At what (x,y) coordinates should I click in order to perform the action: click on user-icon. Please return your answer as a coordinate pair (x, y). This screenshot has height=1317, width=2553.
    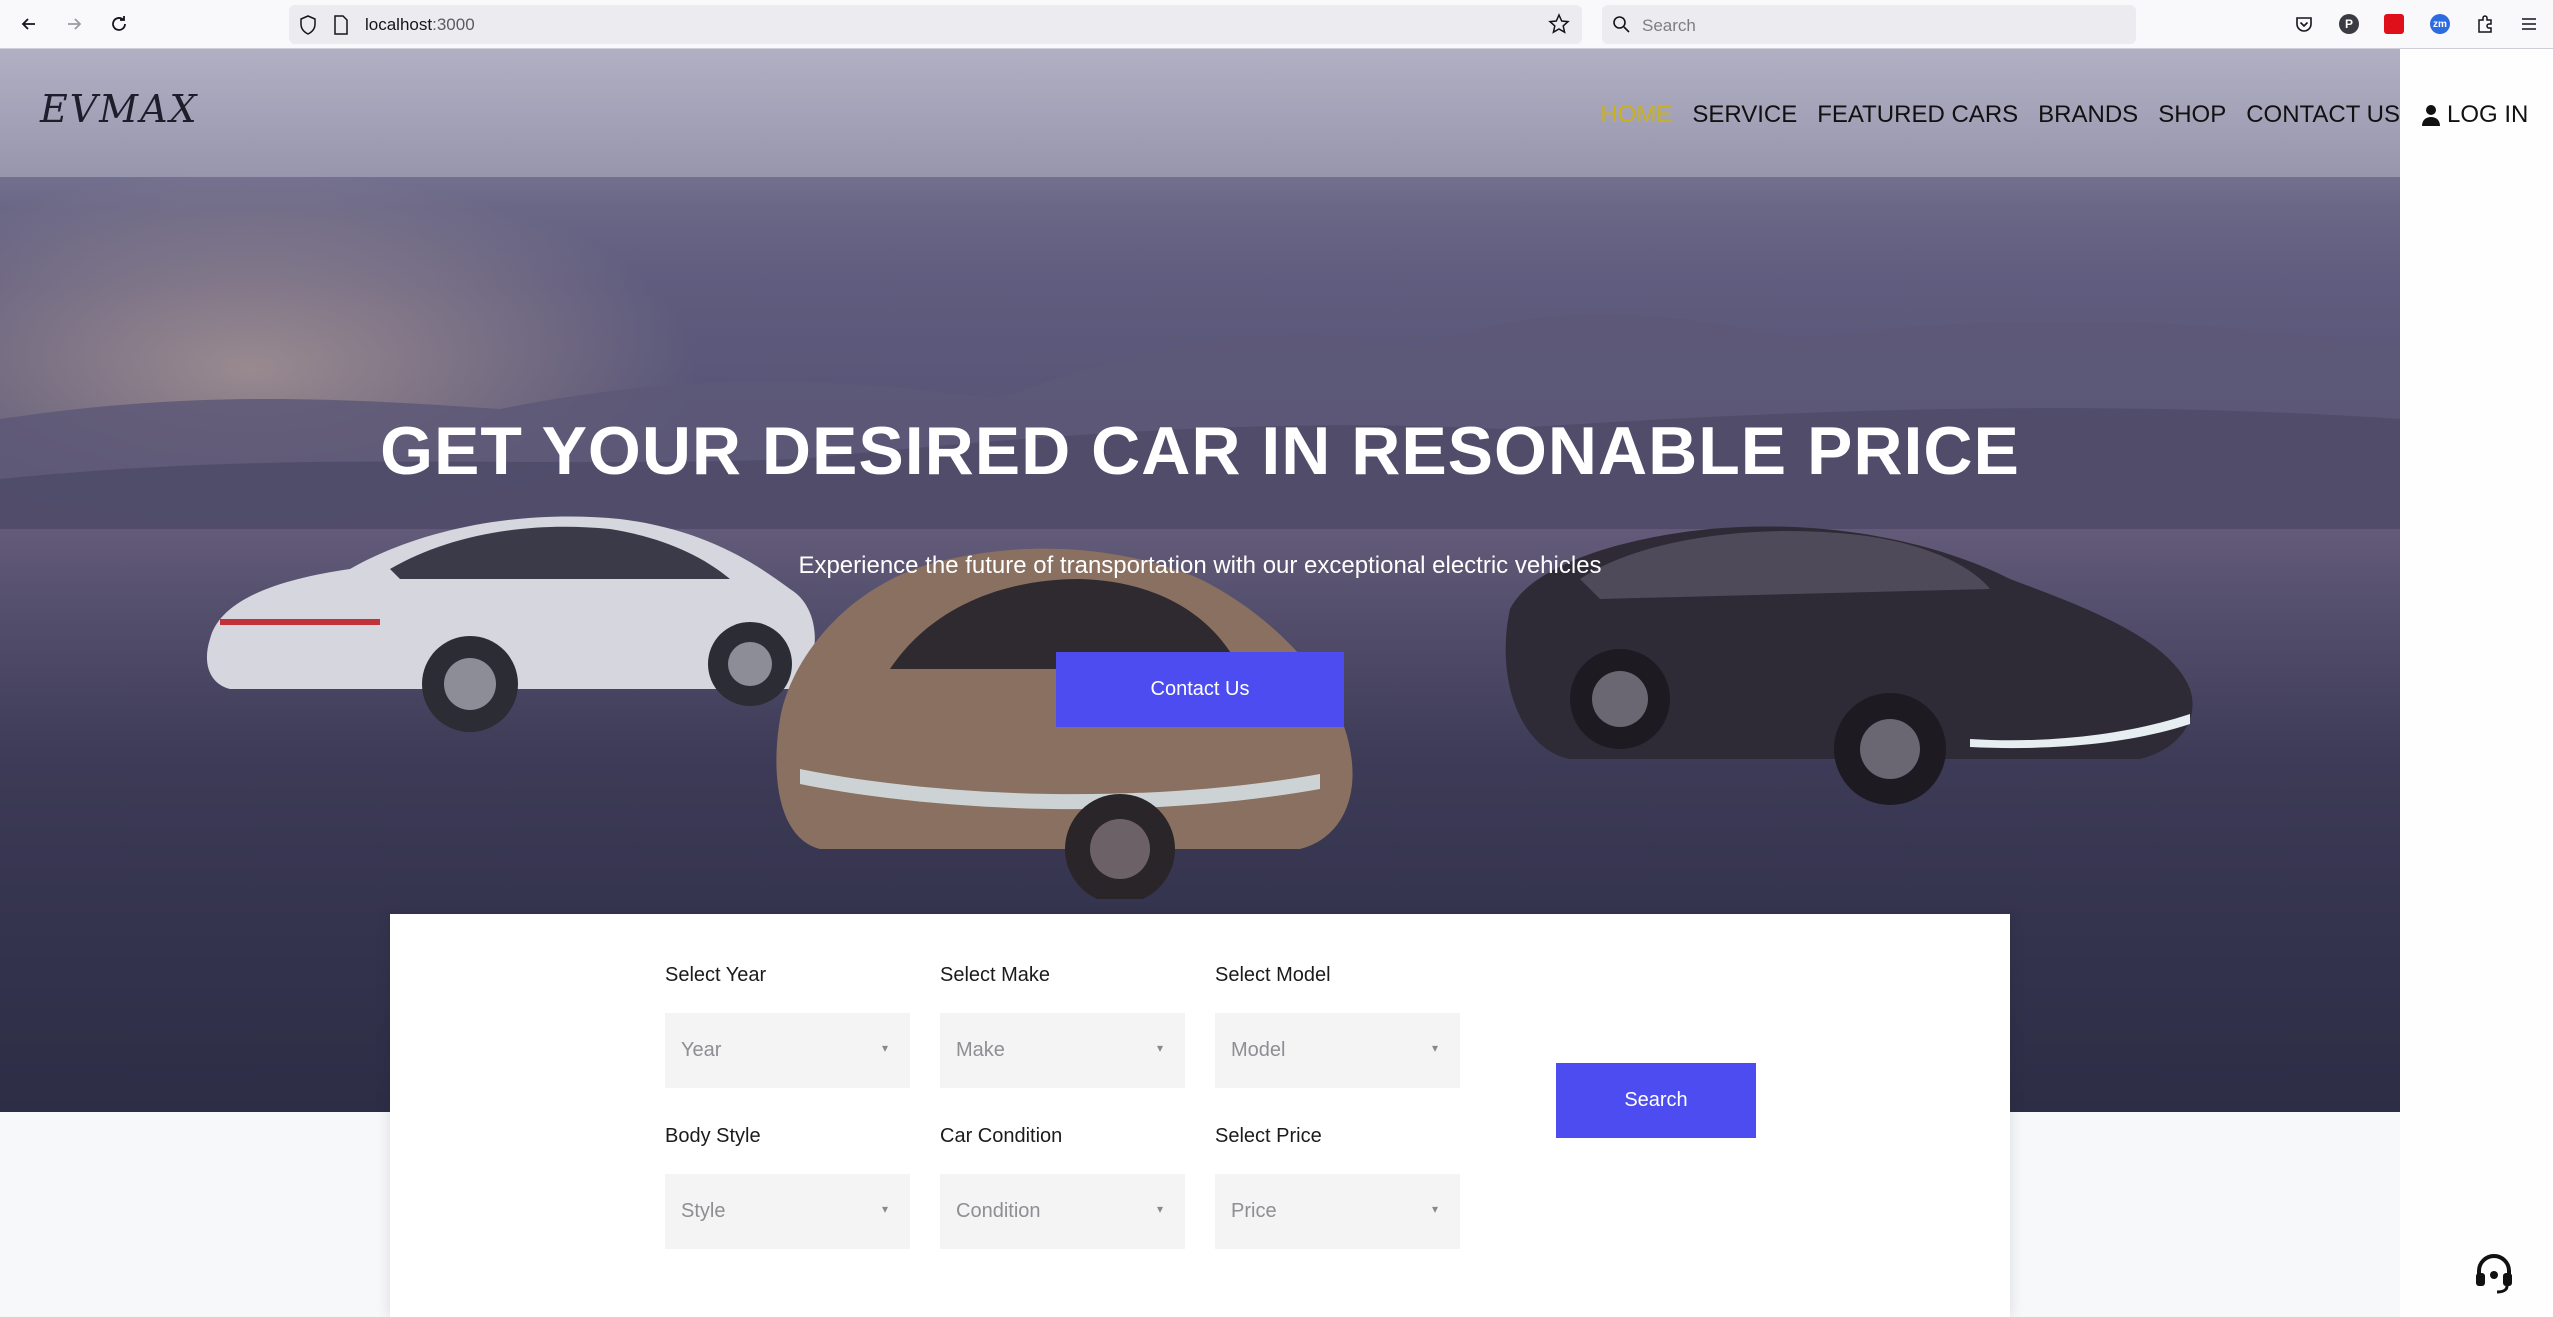
    Looking at the image, I should click on (2431, 115).